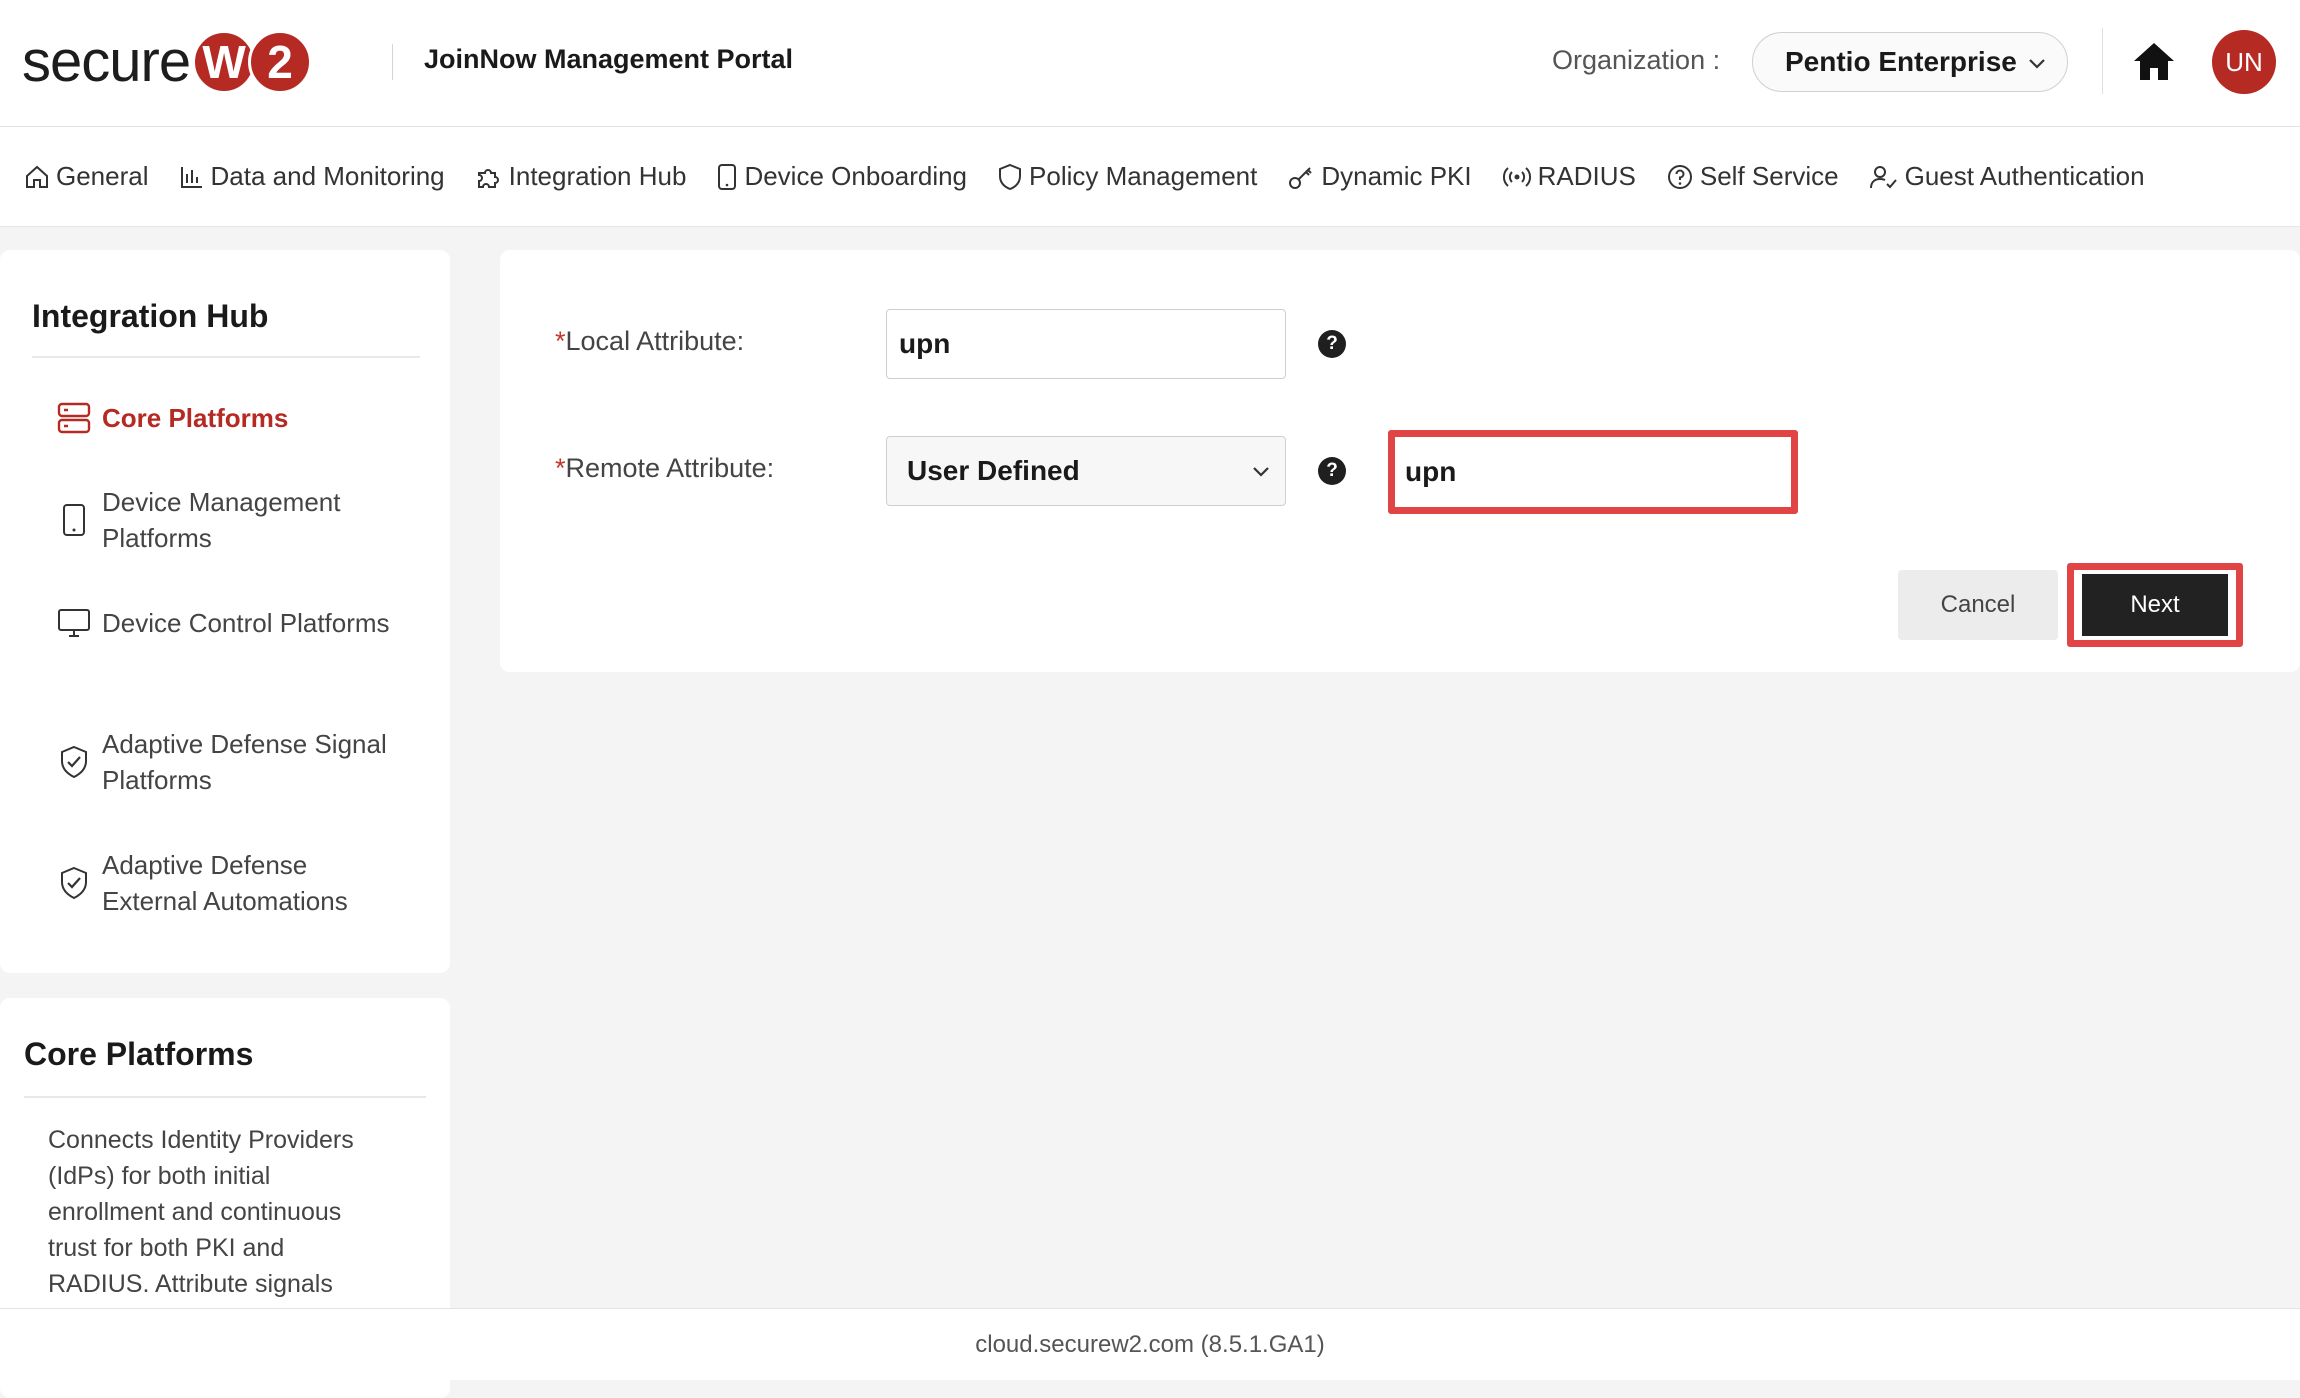 The image size is (2300, 1398). I want to click on nav-item-integration-hub: Integration Hub, so click(581, 176).